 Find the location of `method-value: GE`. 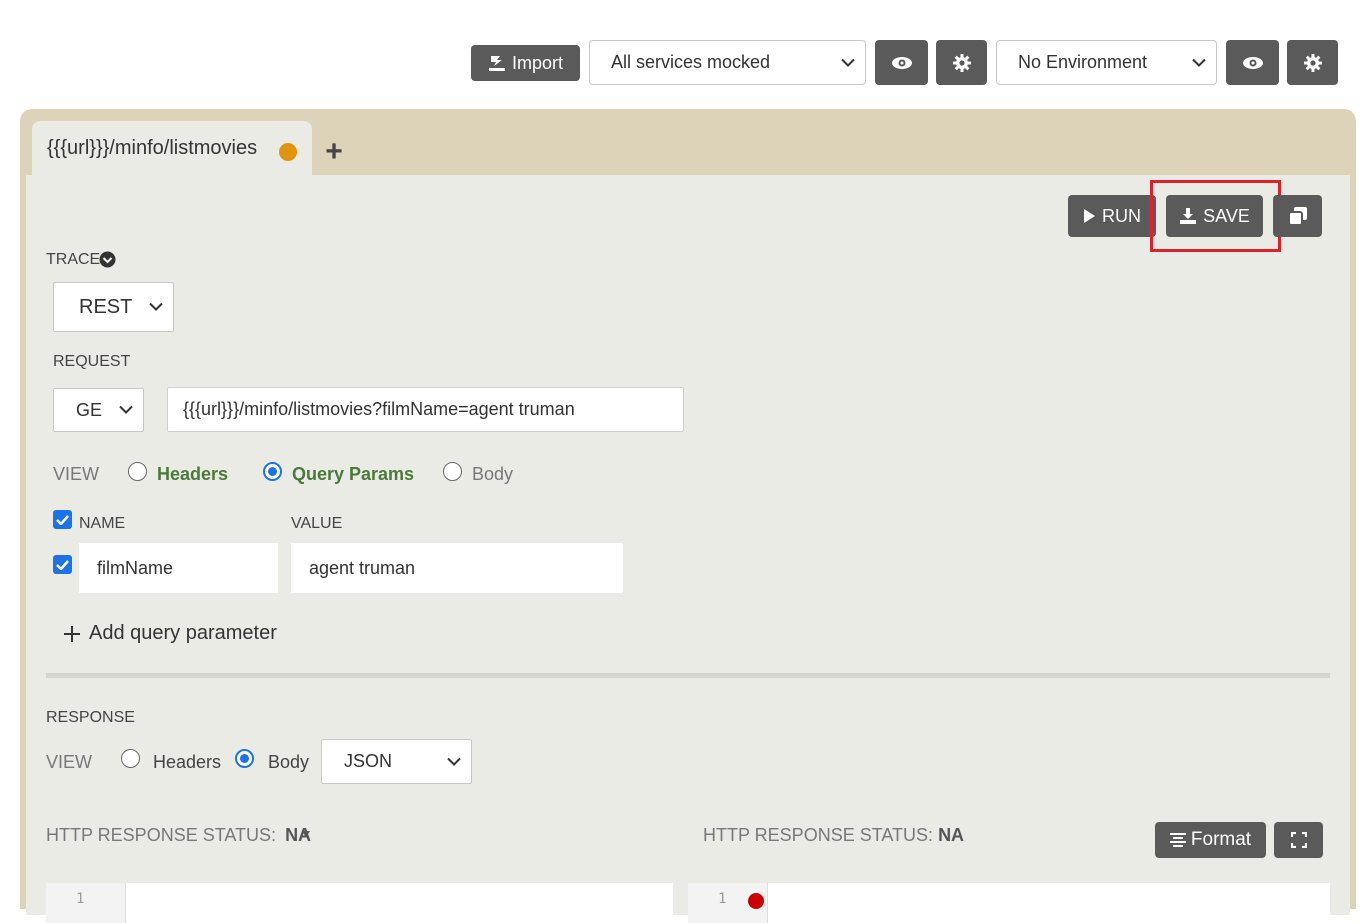

method-value: GE is located at coordinates (89, 409).